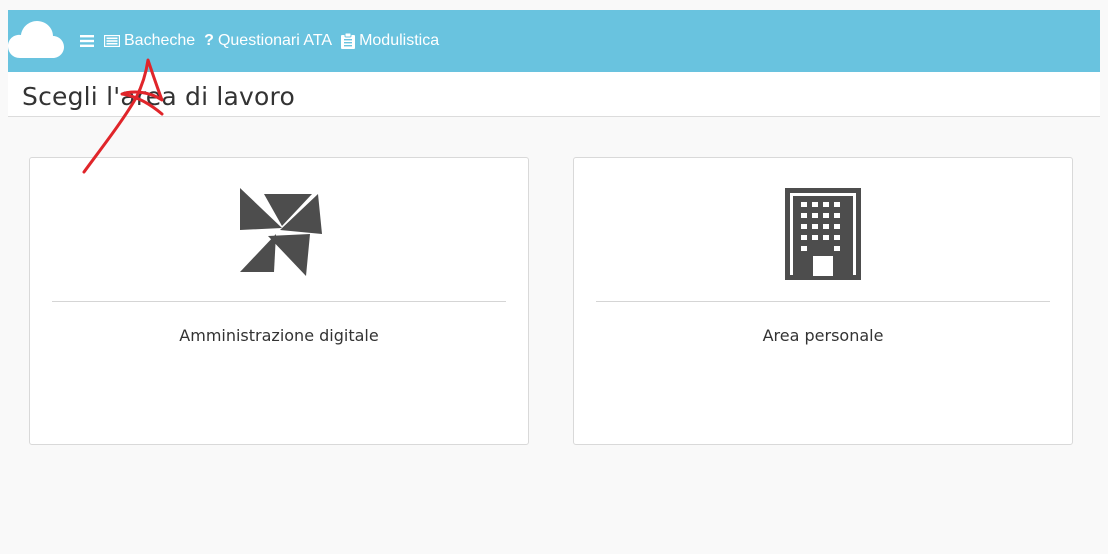 This screenshot has width=1108, height=554. I want to click on question-mark-icon: ?, so click(209, 40).